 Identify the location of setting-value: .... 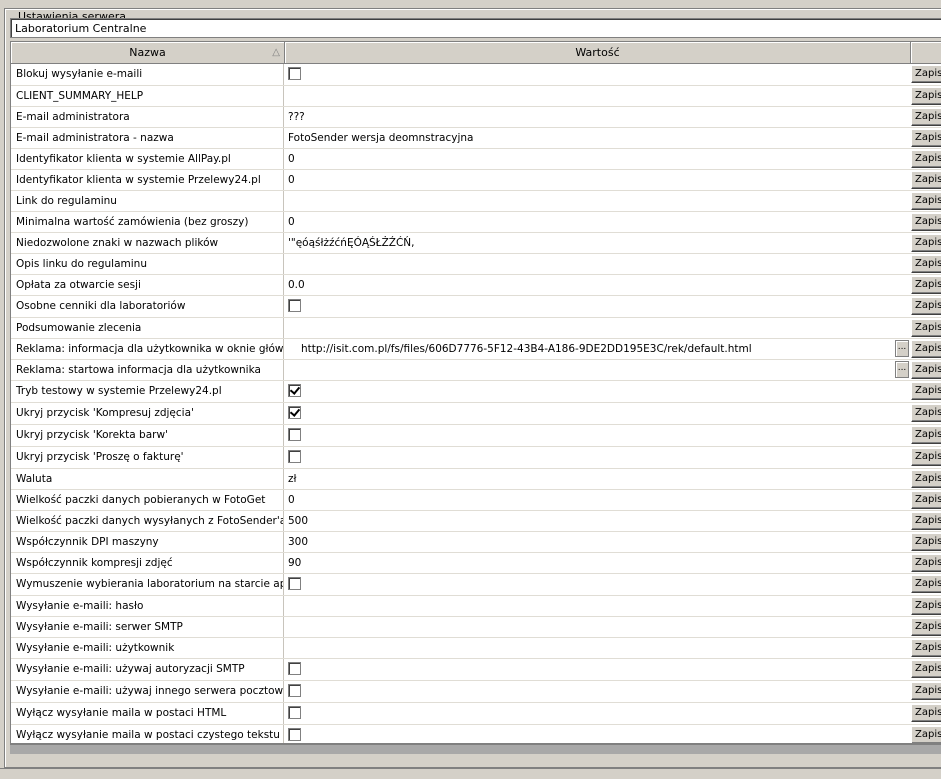
(598, 370).